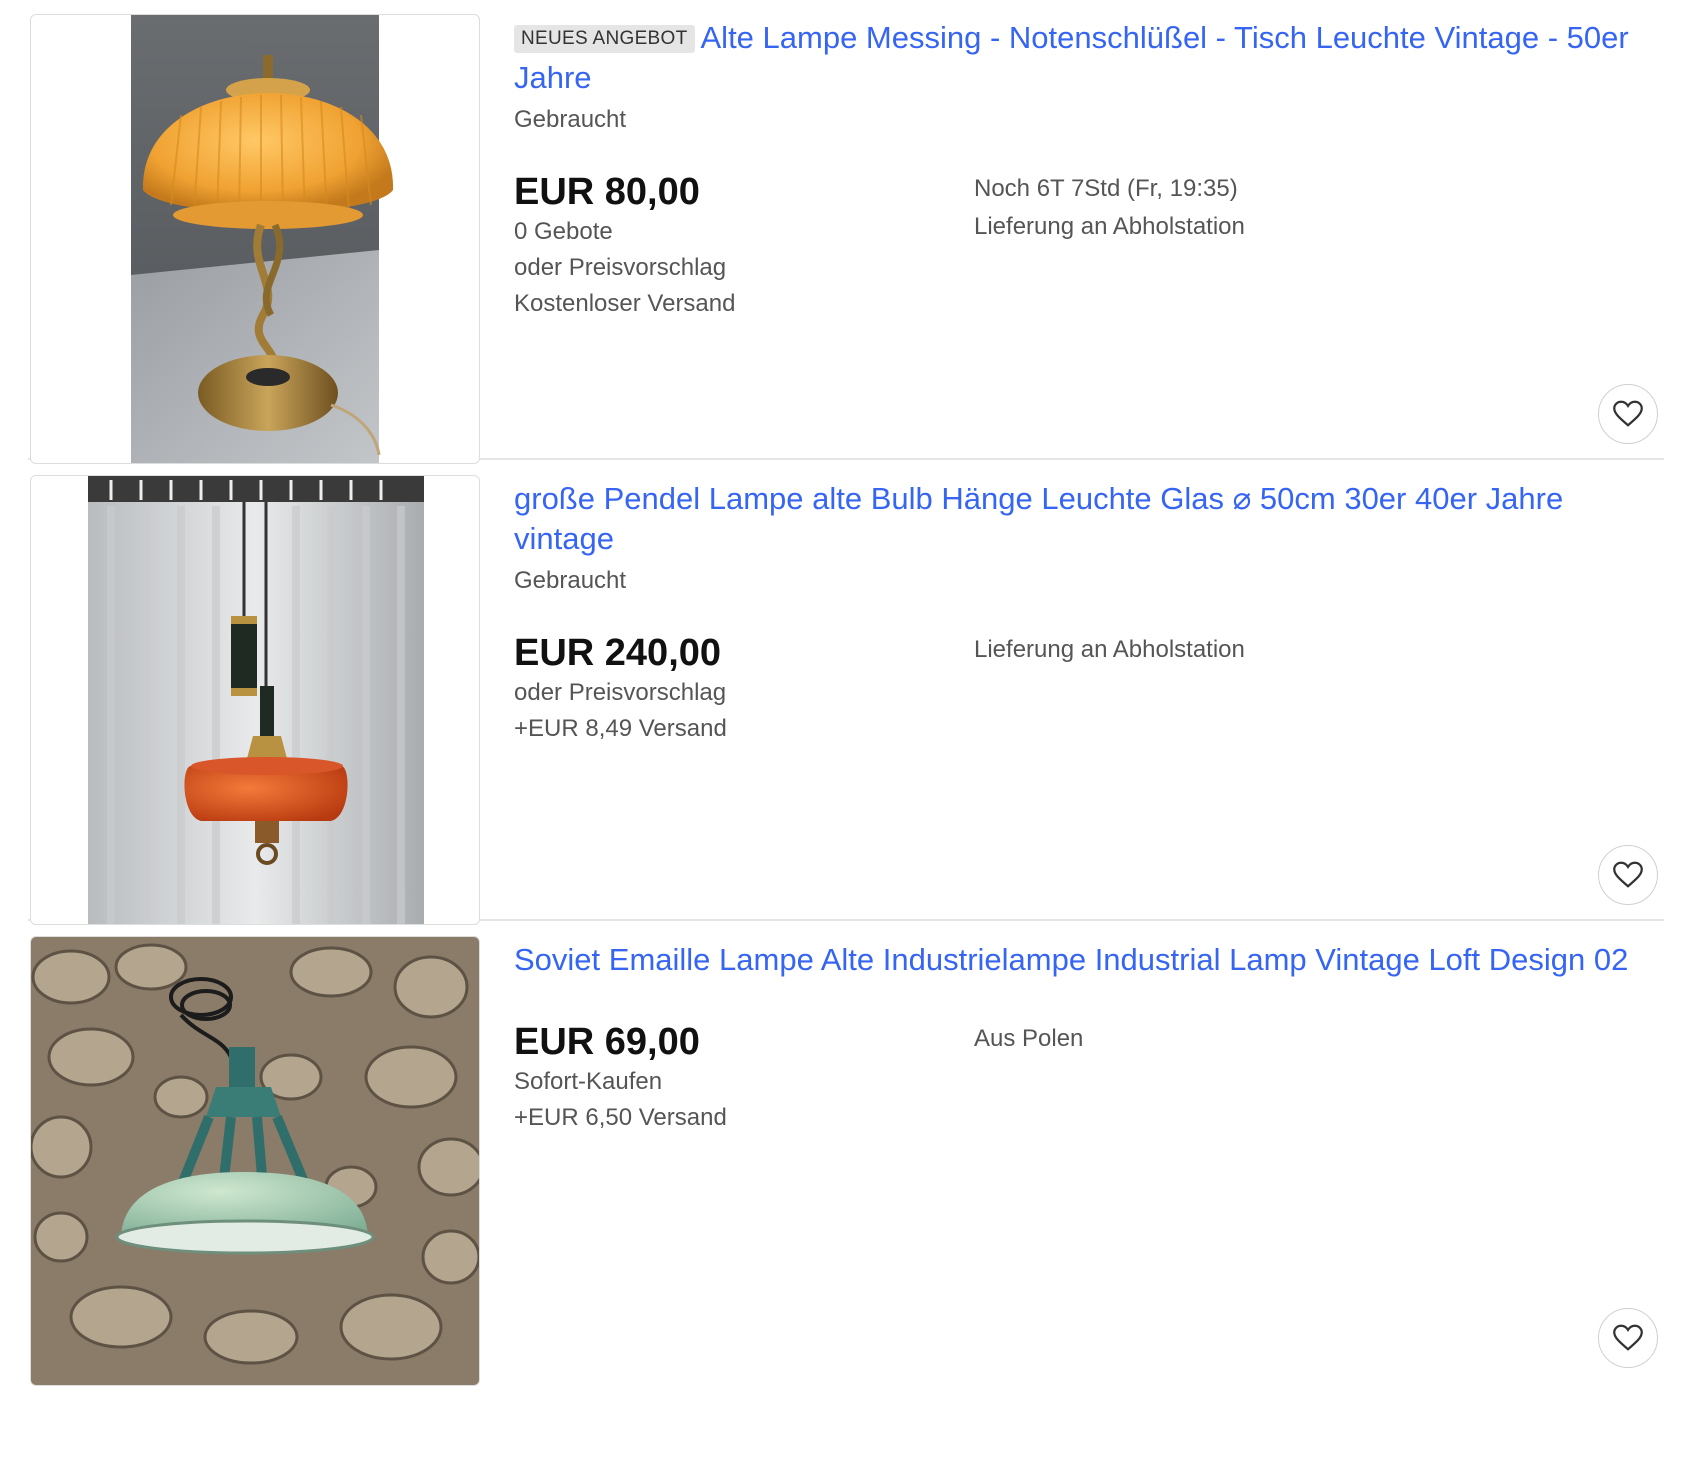 The image size is (1686, 1470). Describe the element at coordinates (620, 728) in the screenshot. I see `shipping-text: +EUR 8,49 Versand` at that location.